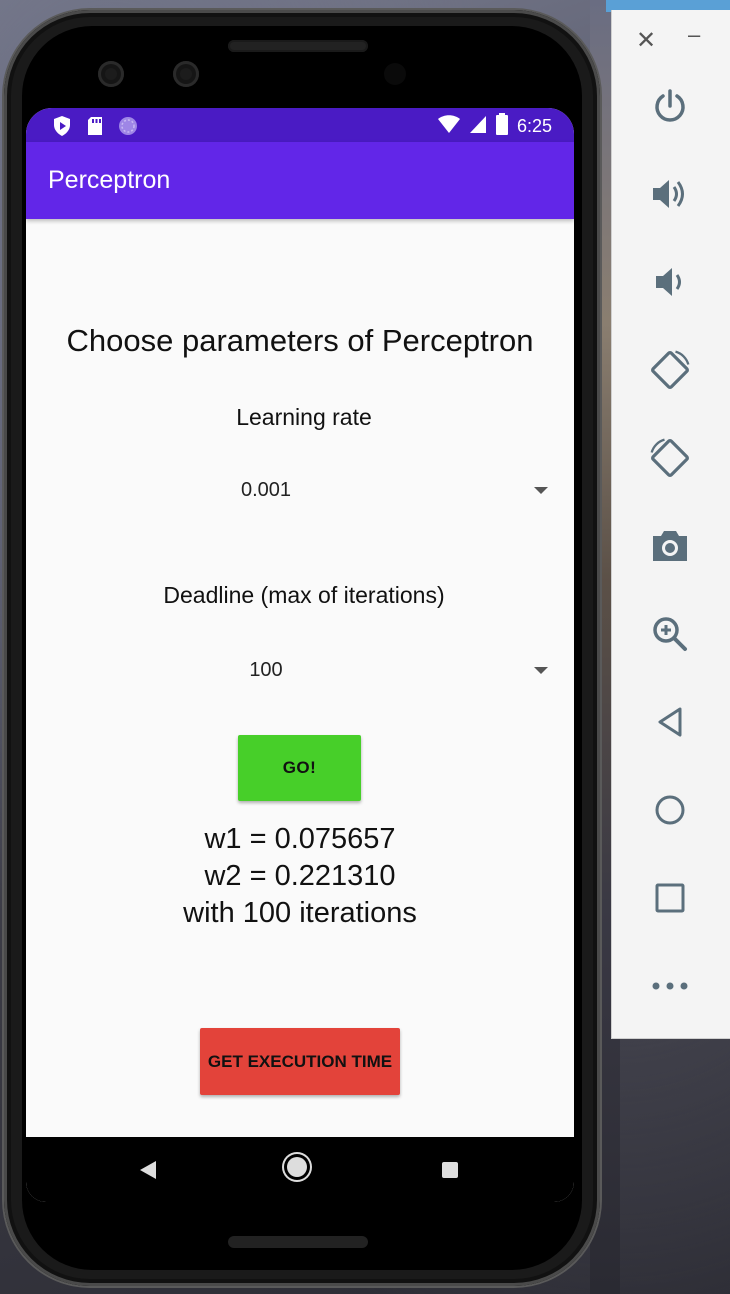  Describe the element at coordinates (670, 458) in the screenshot. I see `rotate-right-icon` at that location.